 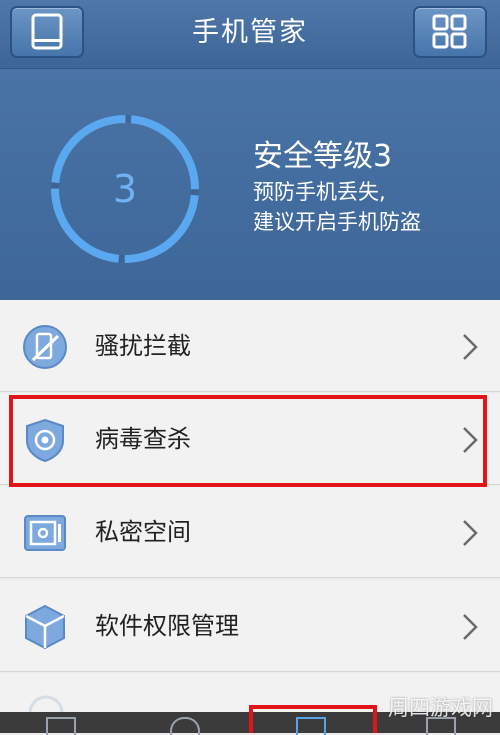 What do you see at coordinates (46, 704) in the screenshot?
I see `partial-item-icon` at bounding box center [46, 704].